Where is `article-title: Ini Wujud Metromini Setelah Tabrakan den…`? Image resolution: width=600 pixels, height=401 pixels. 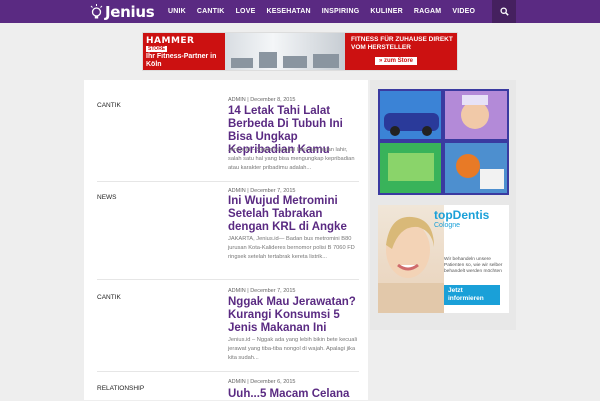 article-title: Ini Wujud Metromini Setelah Tabrakan den… is located at coordinates (295, 214).